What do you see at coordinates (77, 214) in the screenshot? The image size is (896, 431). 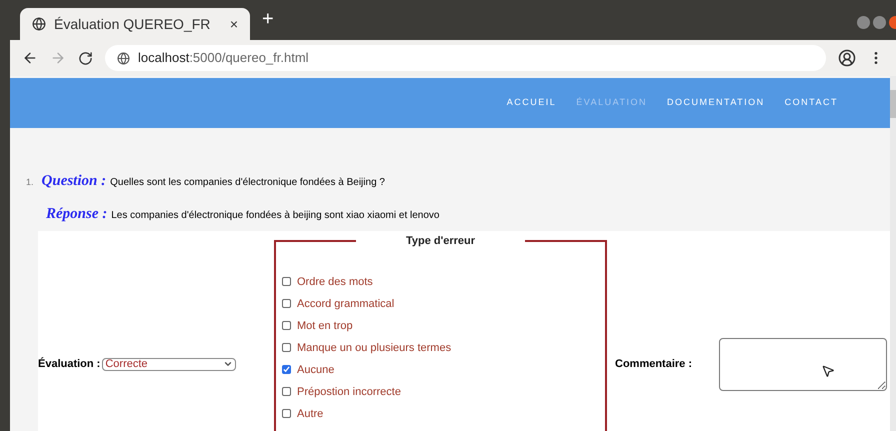 I see `answer-label: Réponse :` at bounding box center [77, 214].